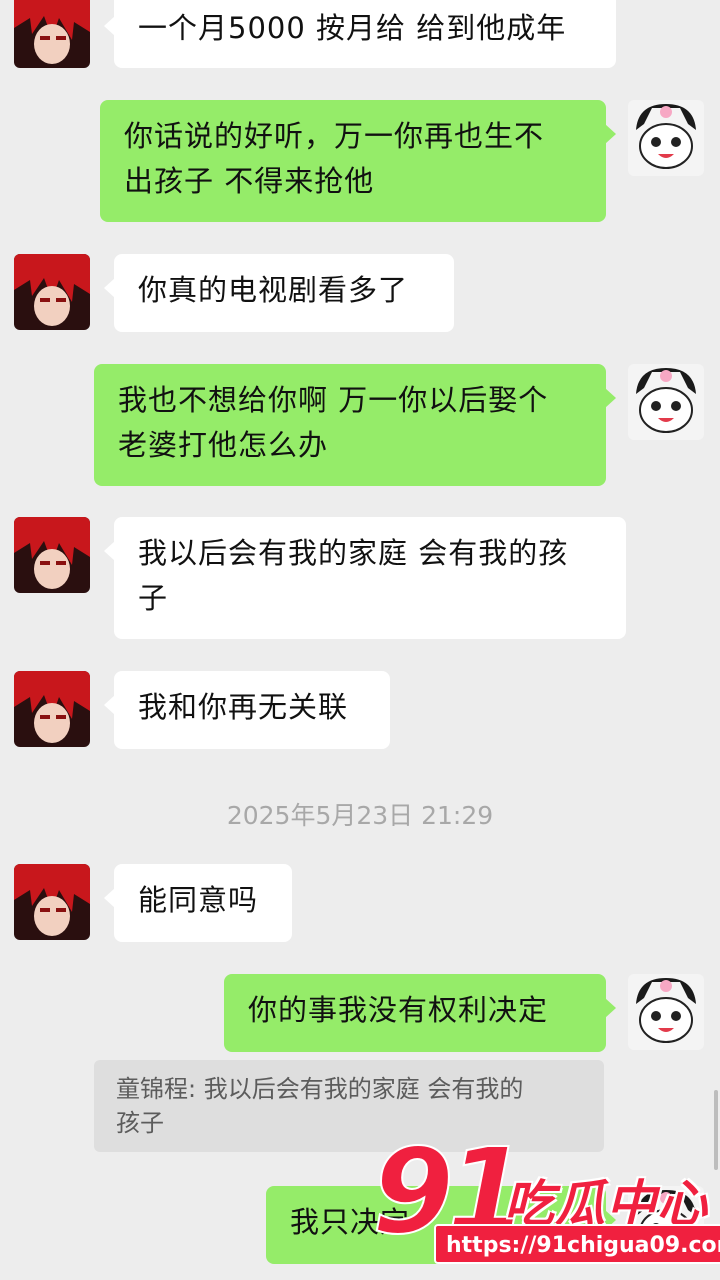  What do you see at coordinates (358, 161) in the screenshot?
I see `message-bubble-outgoing: 你话说的好听，万一你再也生不 出孩子 不得来抢他` at bounding box center [358, 161].